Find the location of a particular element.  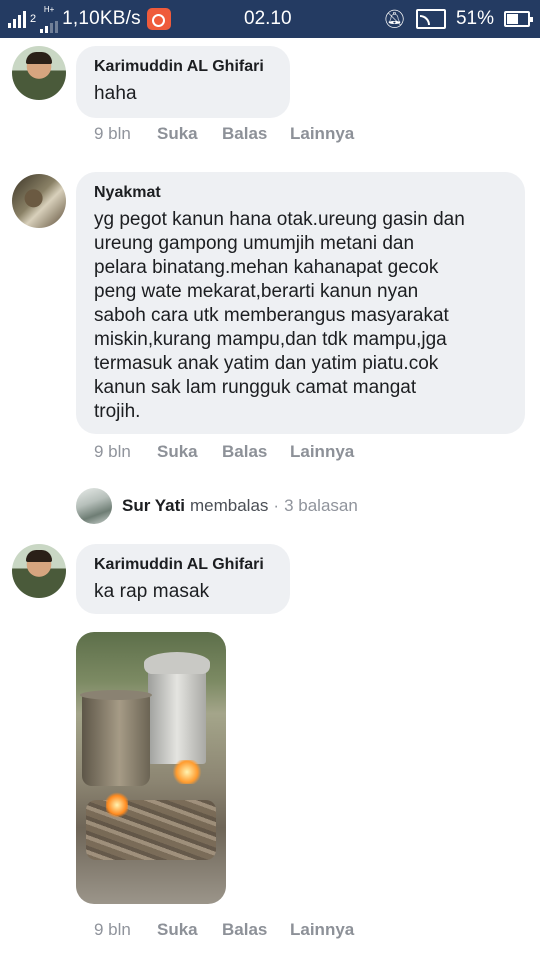

clock: 02.10 is located at coordinates (268, 18).